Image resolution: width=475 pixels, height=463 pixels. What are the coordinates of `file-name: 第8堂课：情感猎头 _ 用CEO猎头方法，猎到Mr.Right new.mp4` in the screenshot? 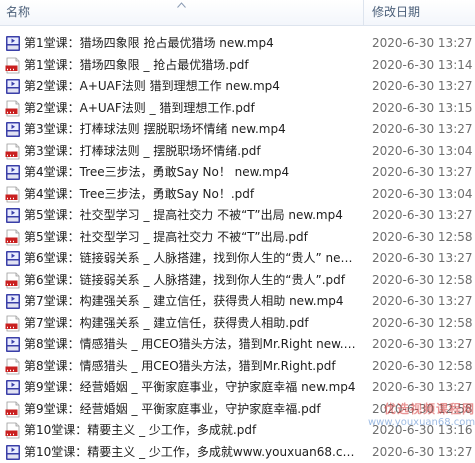 It's located at (192, 344).